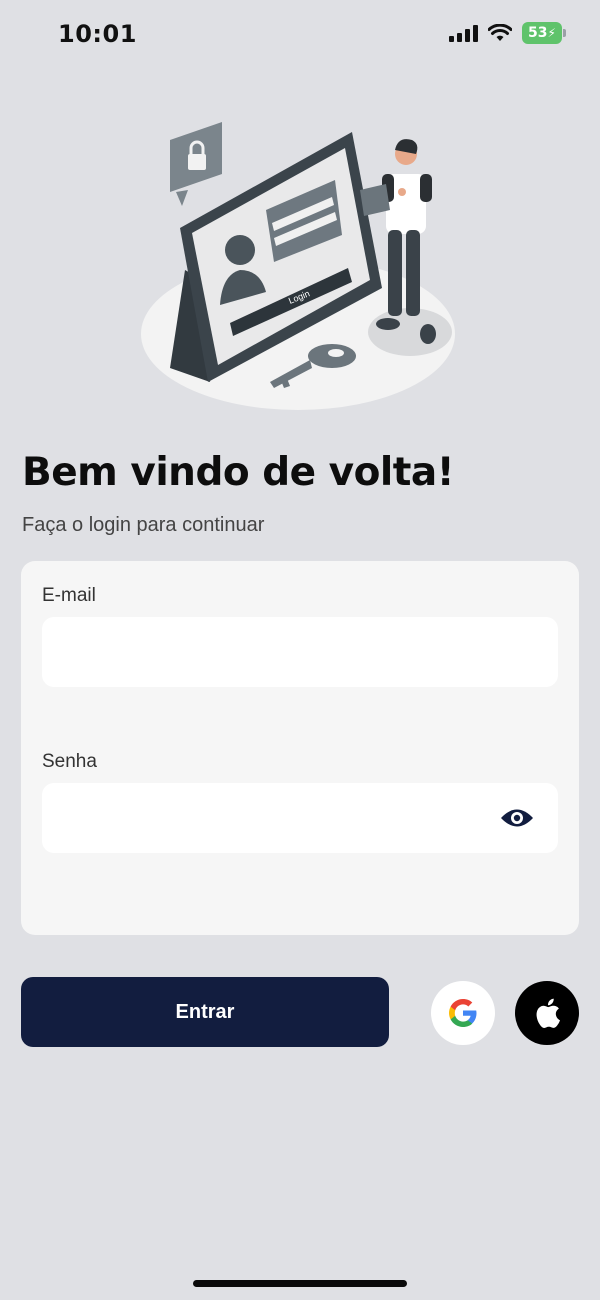 The height and width of the screenshot is (1300, 600). Describe the element at coordinates (500, 32) in the screenshot. I see `wifi-icon` at that location.